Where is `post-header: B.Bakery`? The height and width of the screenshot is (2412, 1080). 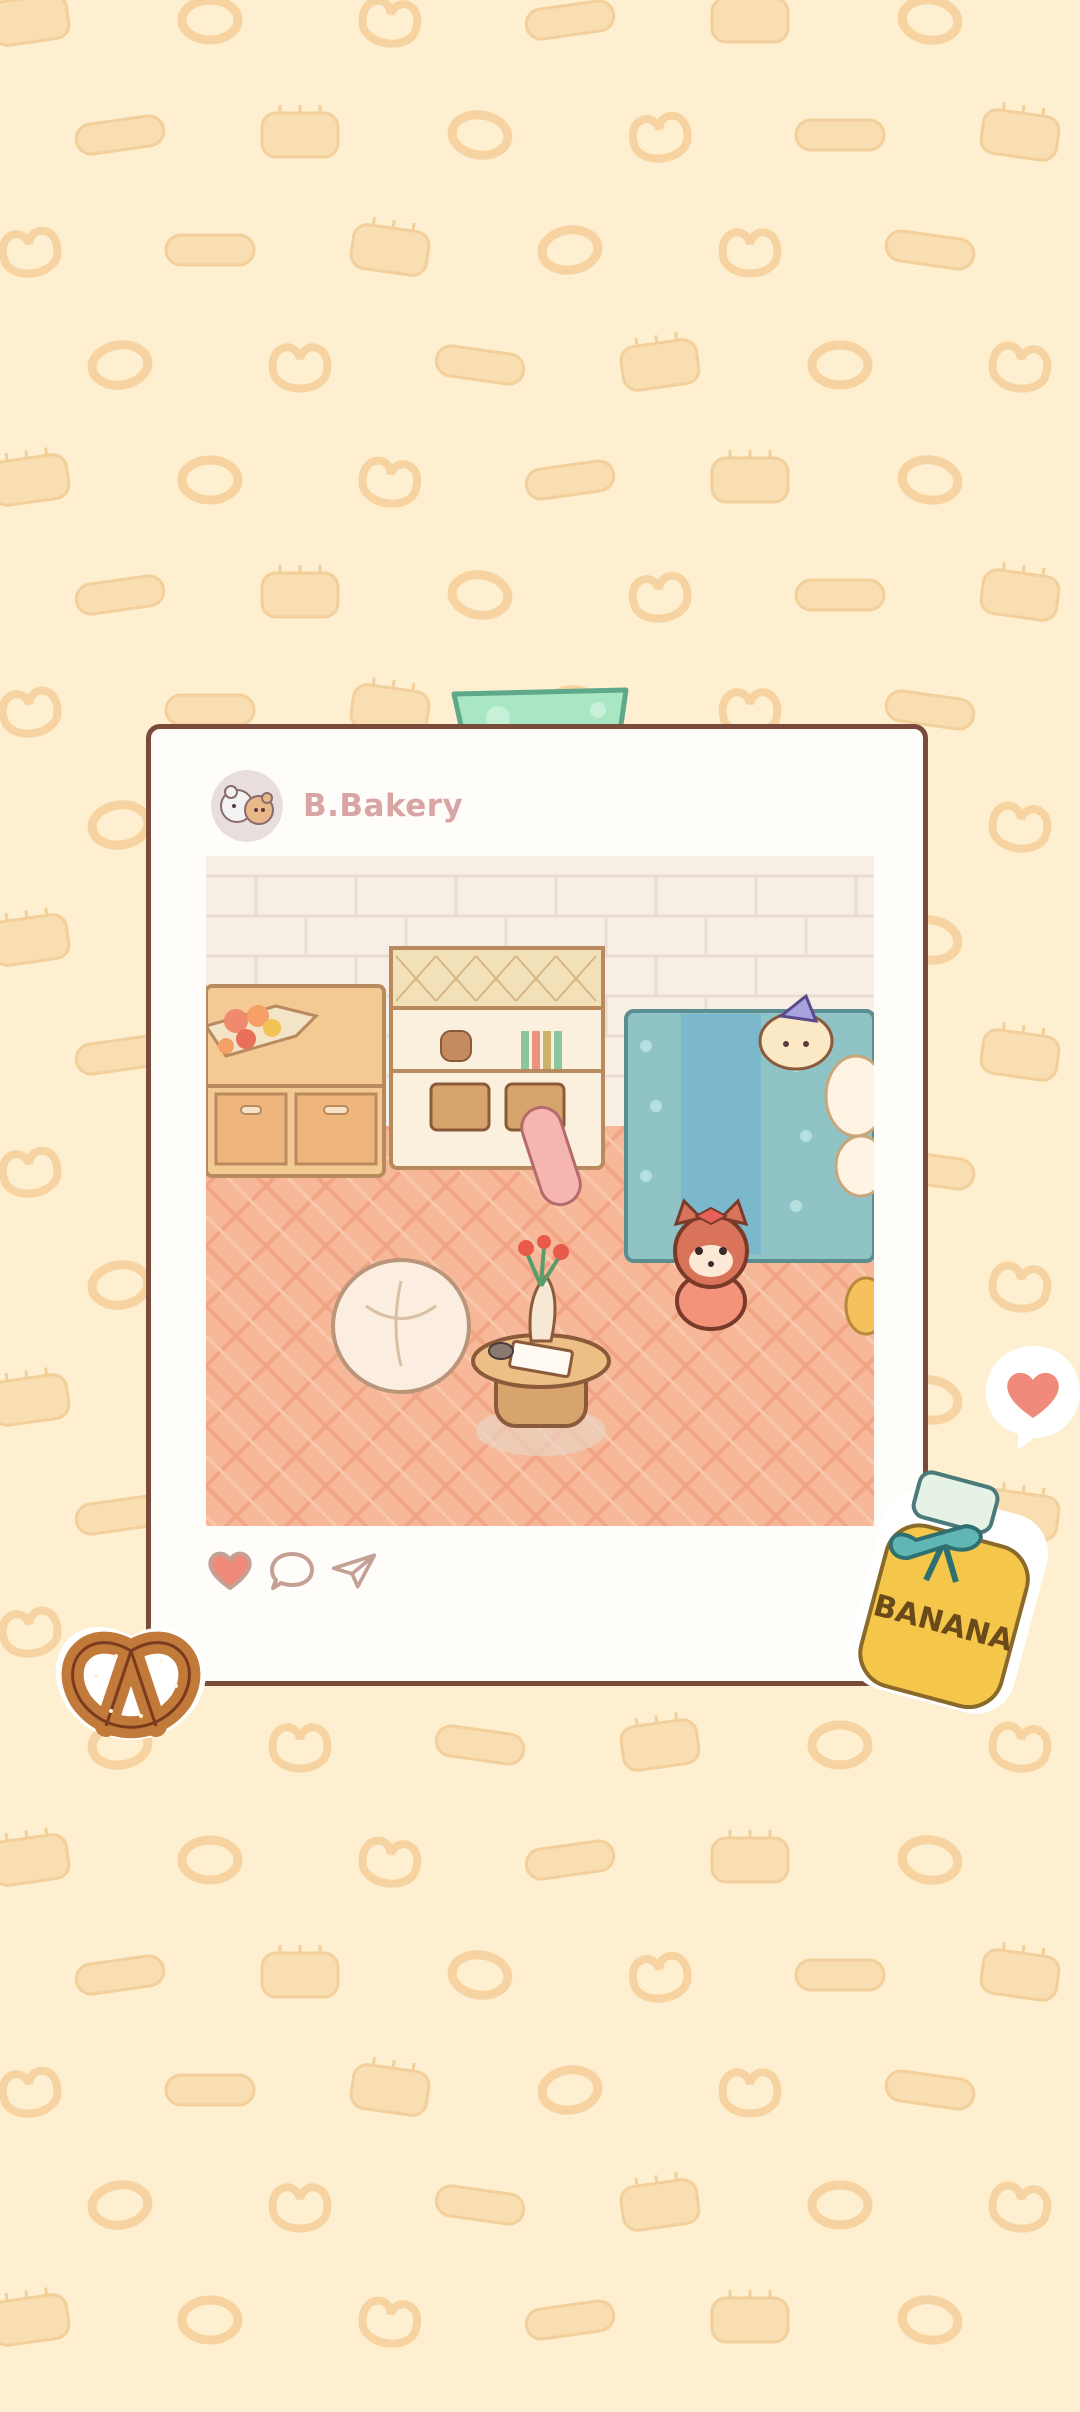 post-header: B.Bakery is located at coordinates (337, 806).